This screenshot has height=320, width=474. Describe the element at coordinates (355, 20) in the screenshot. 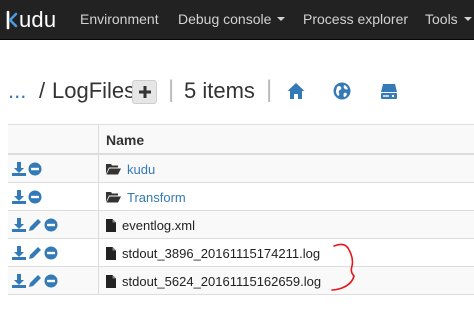

I see `nav-process-explorer: Process explorer` at that location.